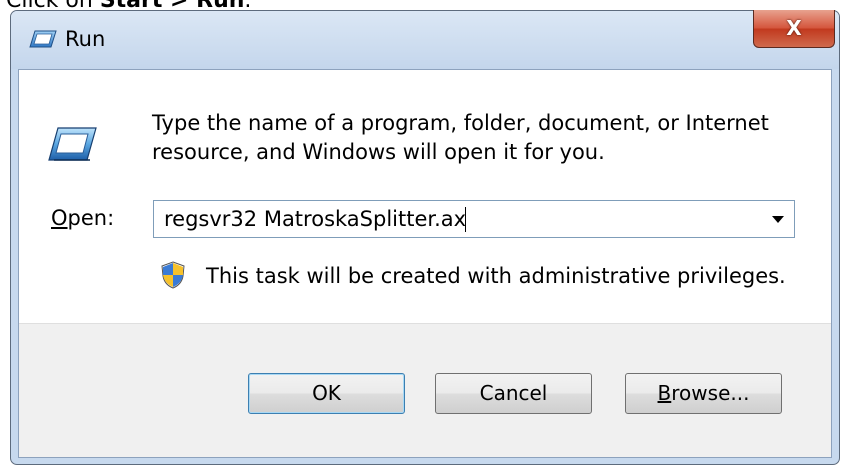  I want to click on close-icon: X, so click(794, 28).